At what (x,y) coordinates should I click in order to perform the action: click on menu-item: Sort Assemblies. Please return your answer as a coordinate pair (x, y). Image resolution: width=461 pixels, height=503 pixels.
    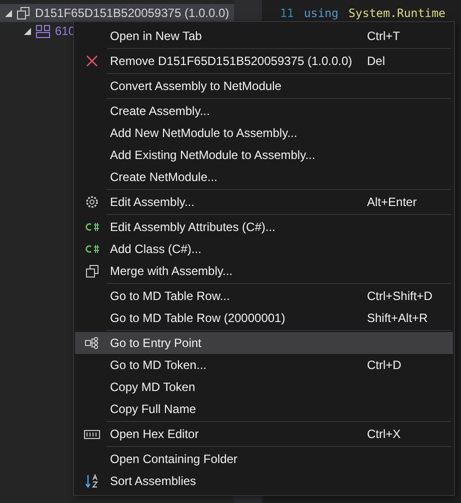
    Looking at the image, I should click on (264, 481).